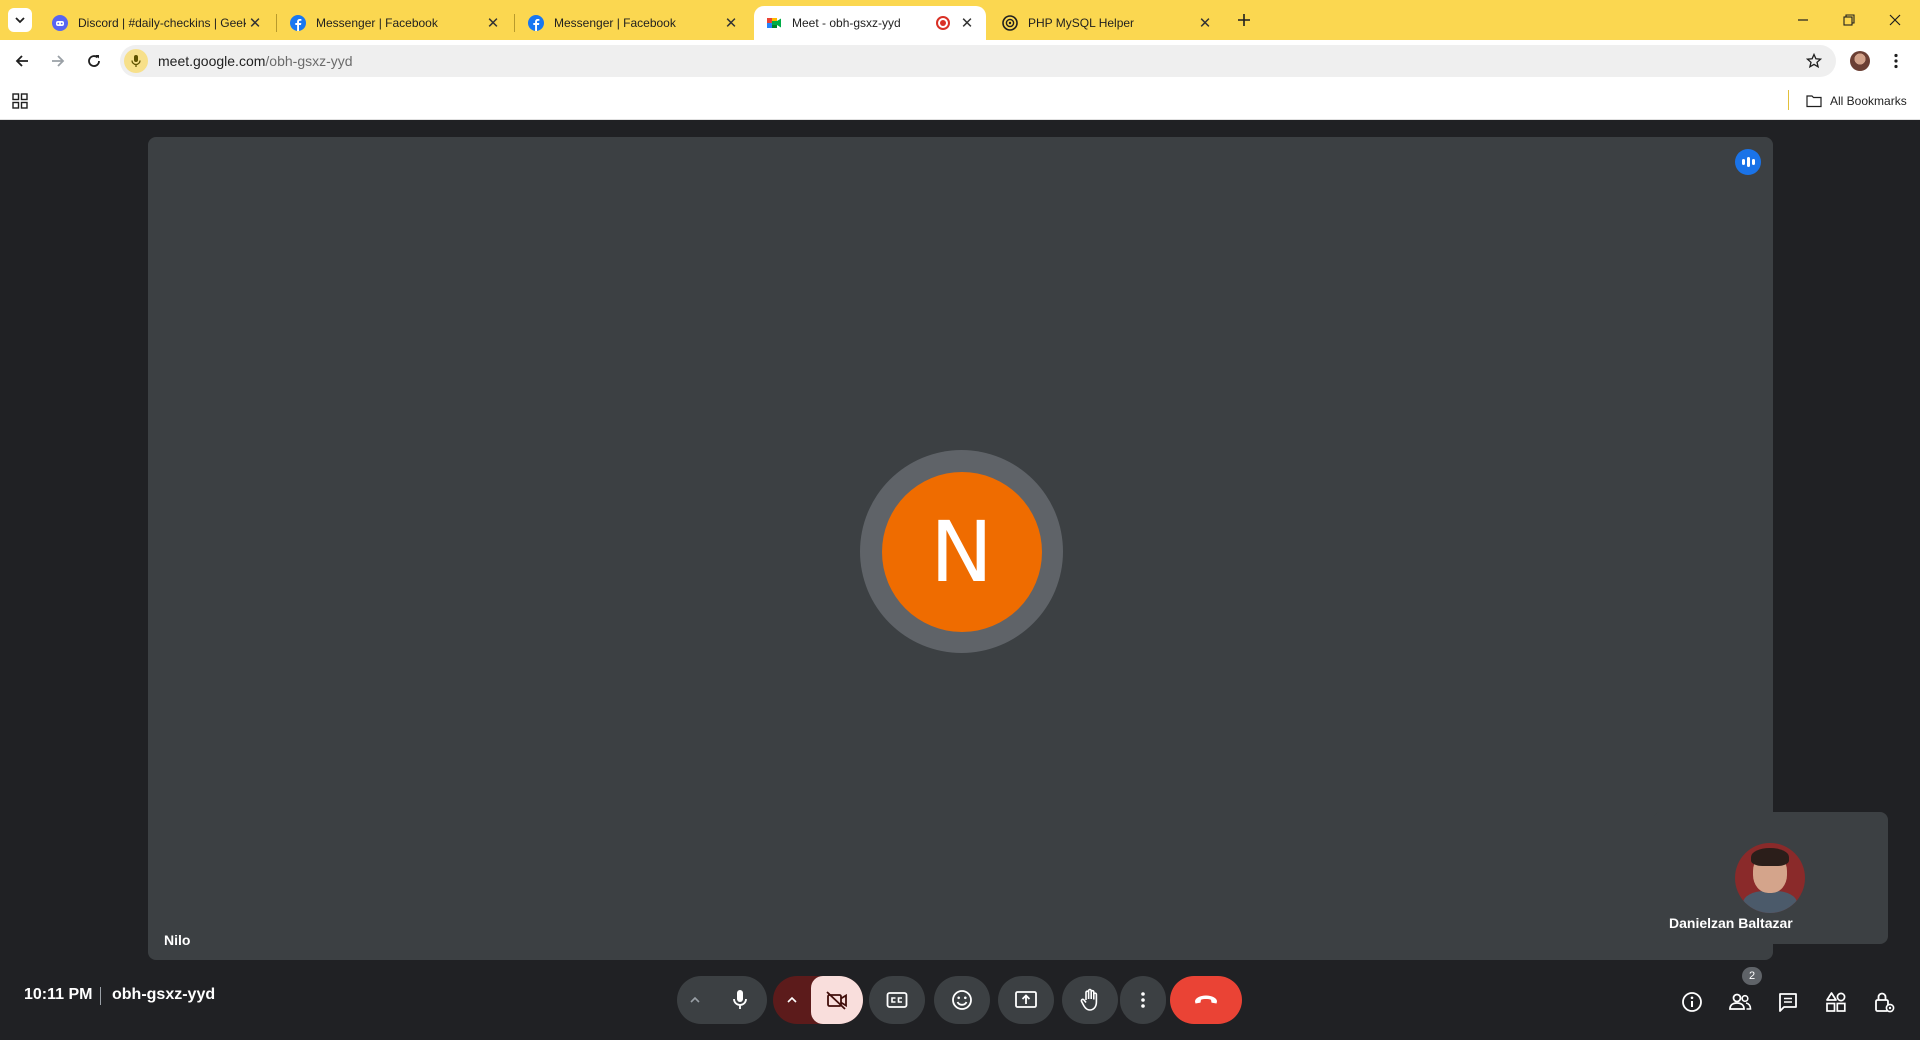 This screenshot has height=1040, width=1920. I want to click on emoji-reactions-button, so click(962, 1000).